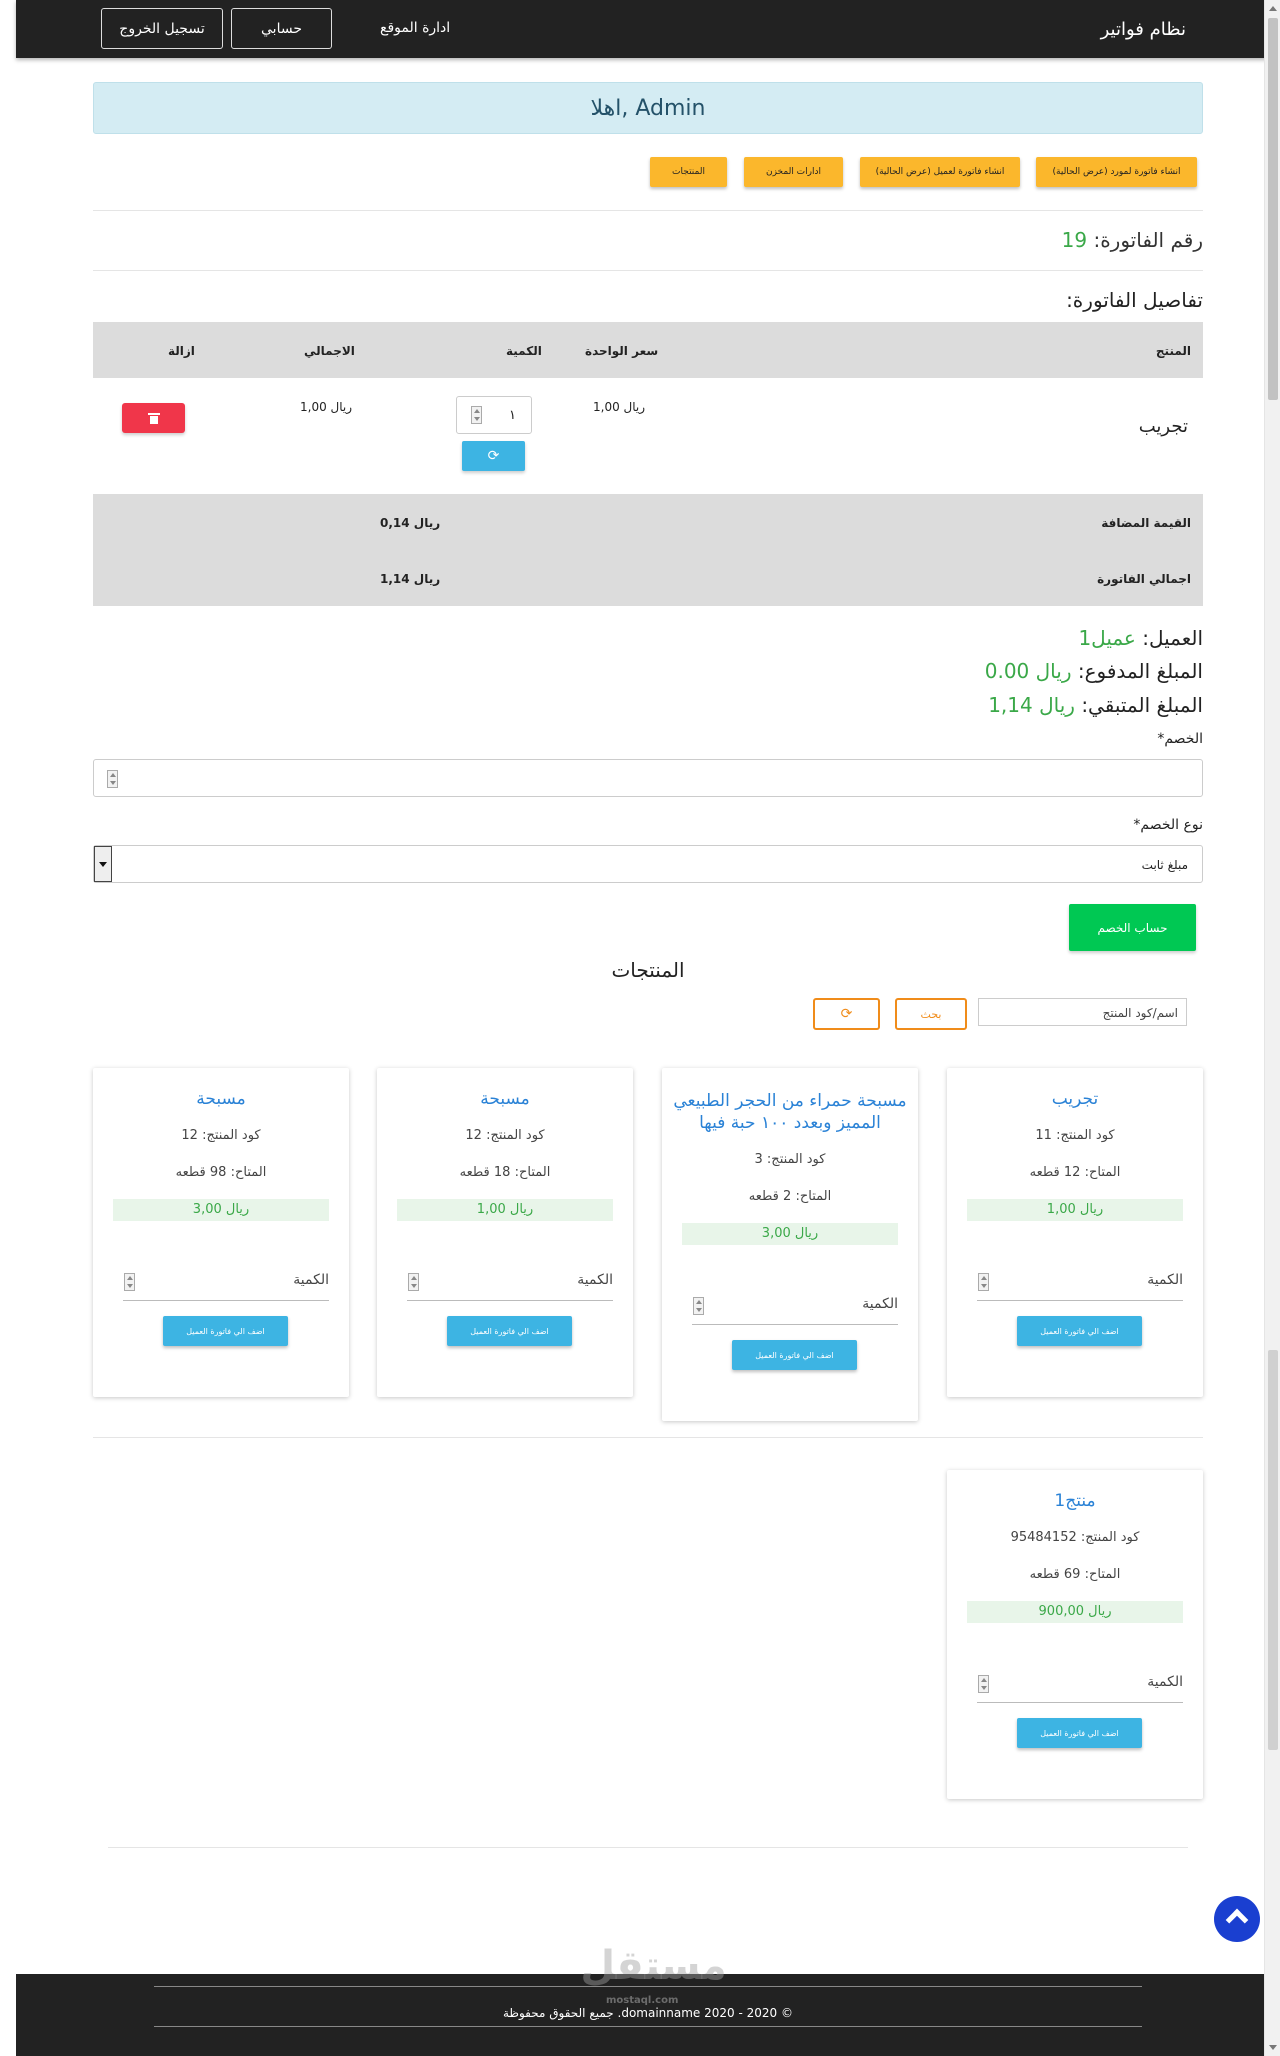 This screenshot has height=2056, width=1280. What do you see at coordinates (648, 864) in the screenshot?
I see `discount-type-select: مبلغ ثابت` at bounding box center [648, 864].